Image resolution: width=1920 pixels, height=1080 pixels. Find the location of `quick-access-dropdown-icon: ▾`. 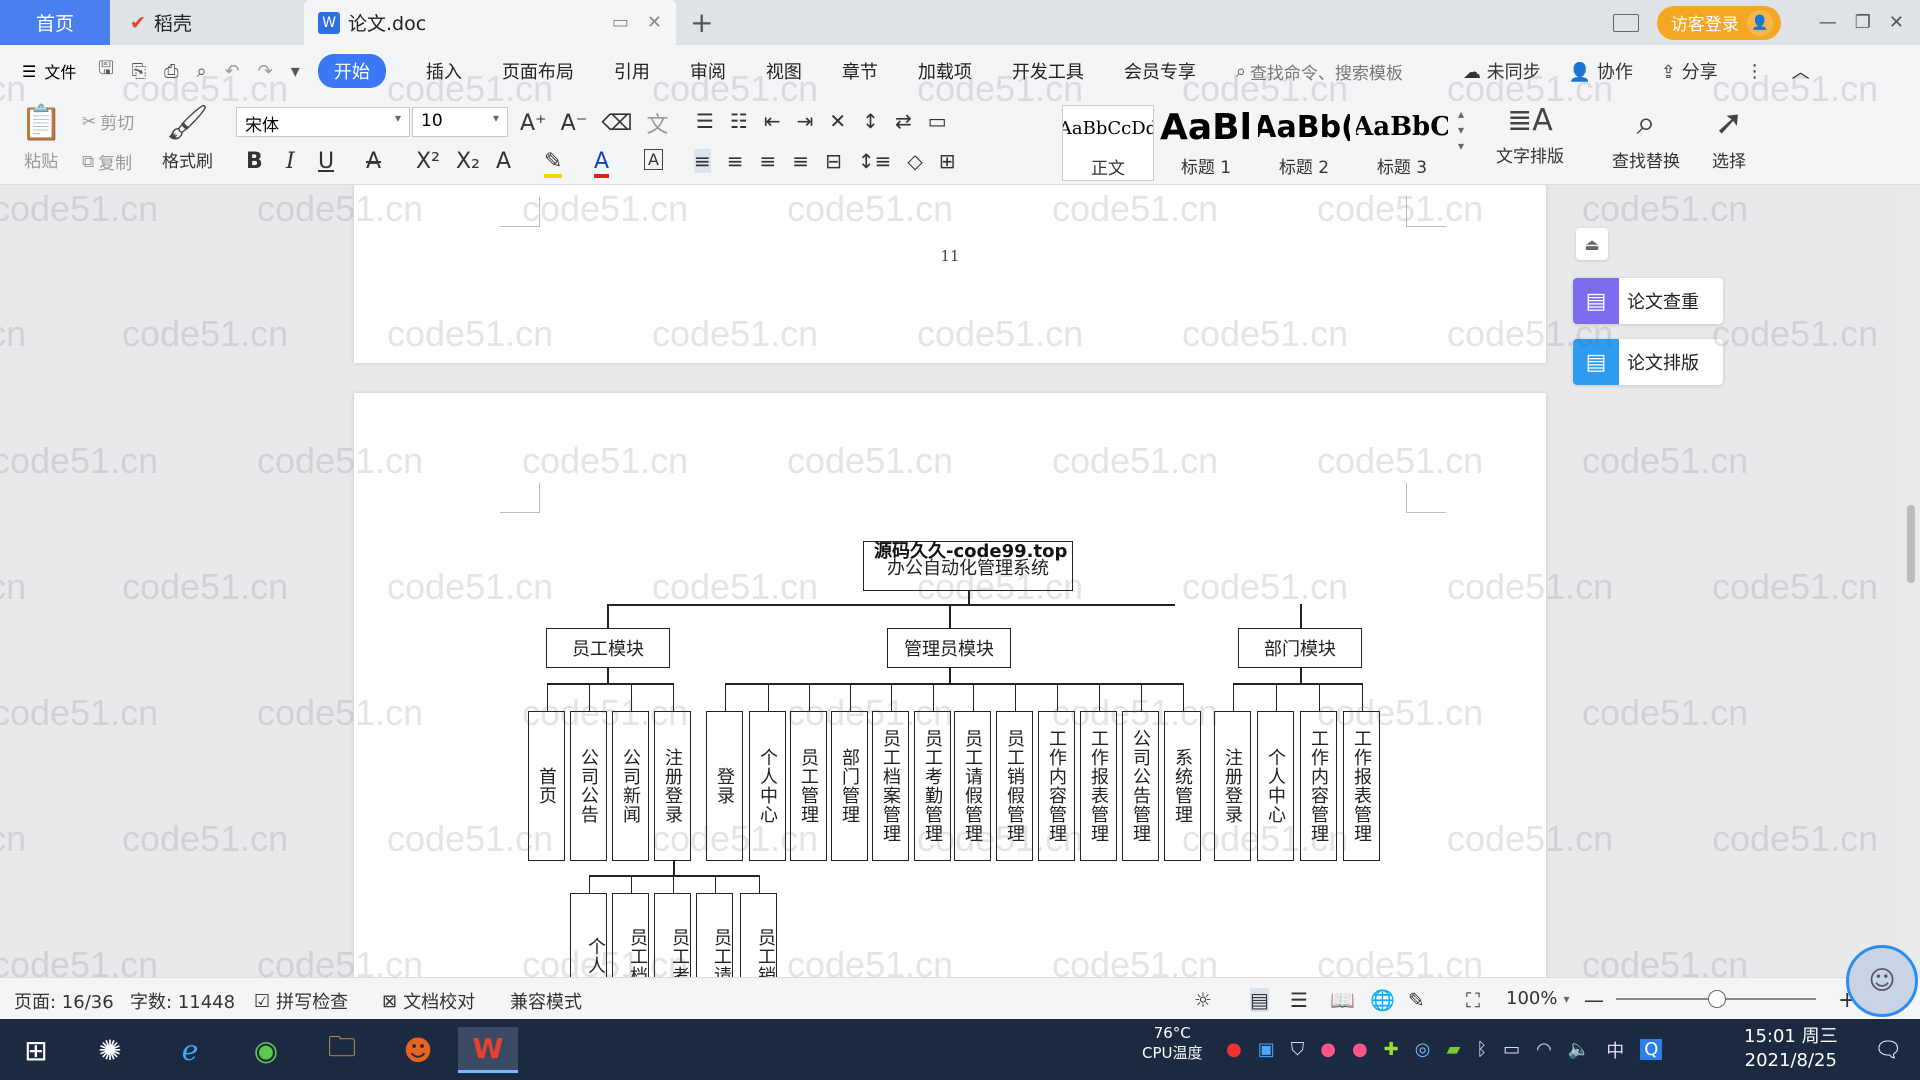

quick-access-dropdown-icon: ▾ is located at coordinates (295, 71).